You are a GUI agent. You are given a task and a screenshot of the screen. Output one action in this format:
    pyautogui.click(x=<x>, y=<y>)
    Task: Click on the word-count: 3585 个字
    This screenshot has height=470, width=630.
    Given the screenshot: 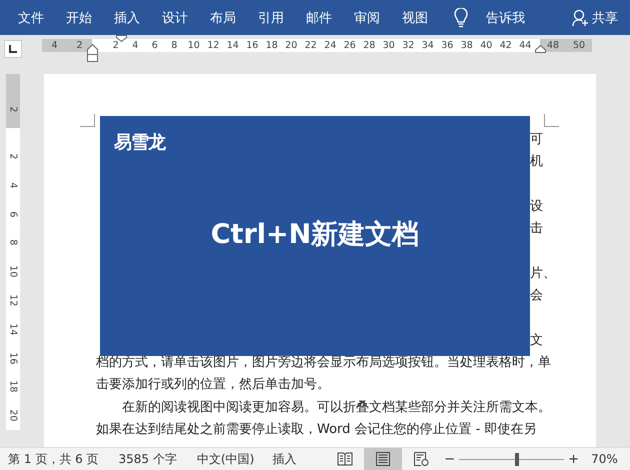 What is the action you would take?
    pyautogui.click(x=147, y=459)
    